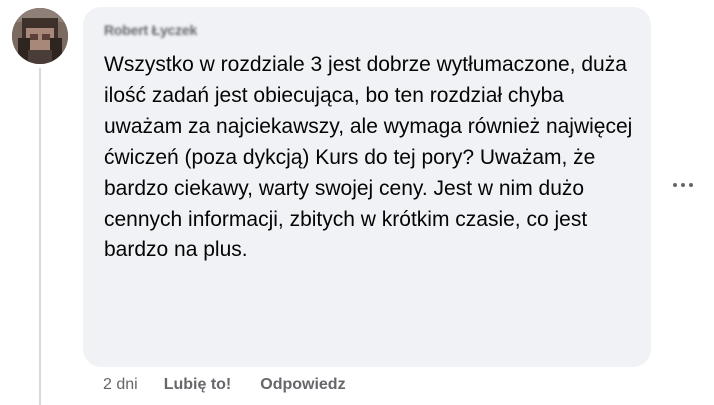 This screenshot has width=714, height=405. Describe the element at coordinates (302, 385) in the screenshot. I see `reply-button: Odpowiedz` at that location.